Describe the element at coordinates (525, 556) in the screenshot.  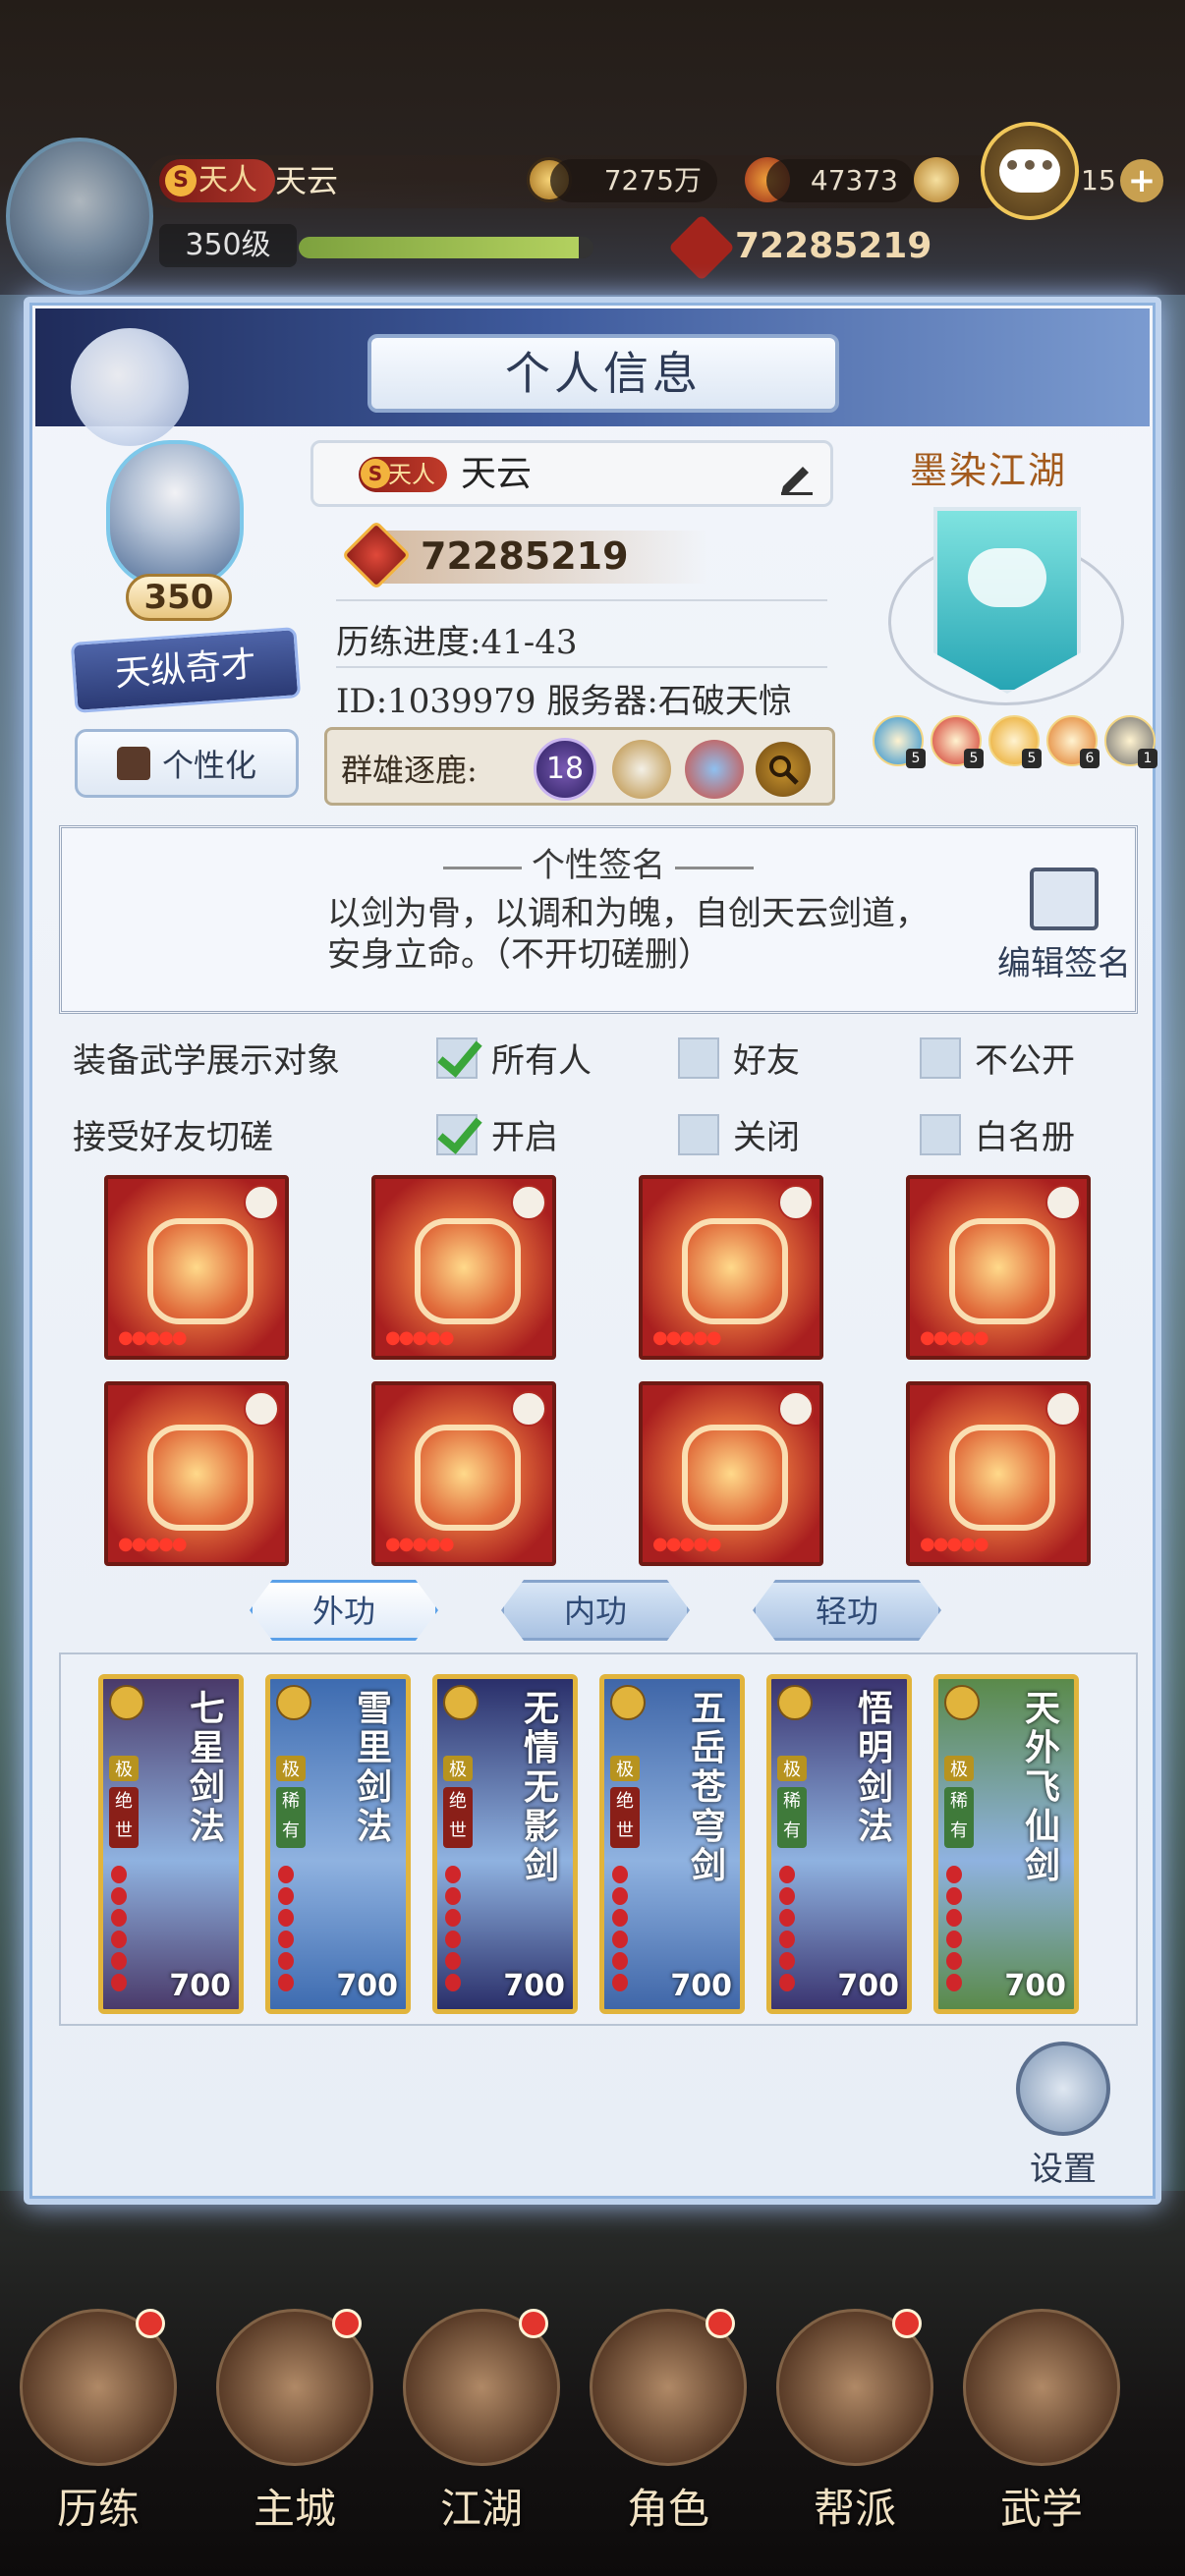
I see `combat-power: 72285219` at that location.